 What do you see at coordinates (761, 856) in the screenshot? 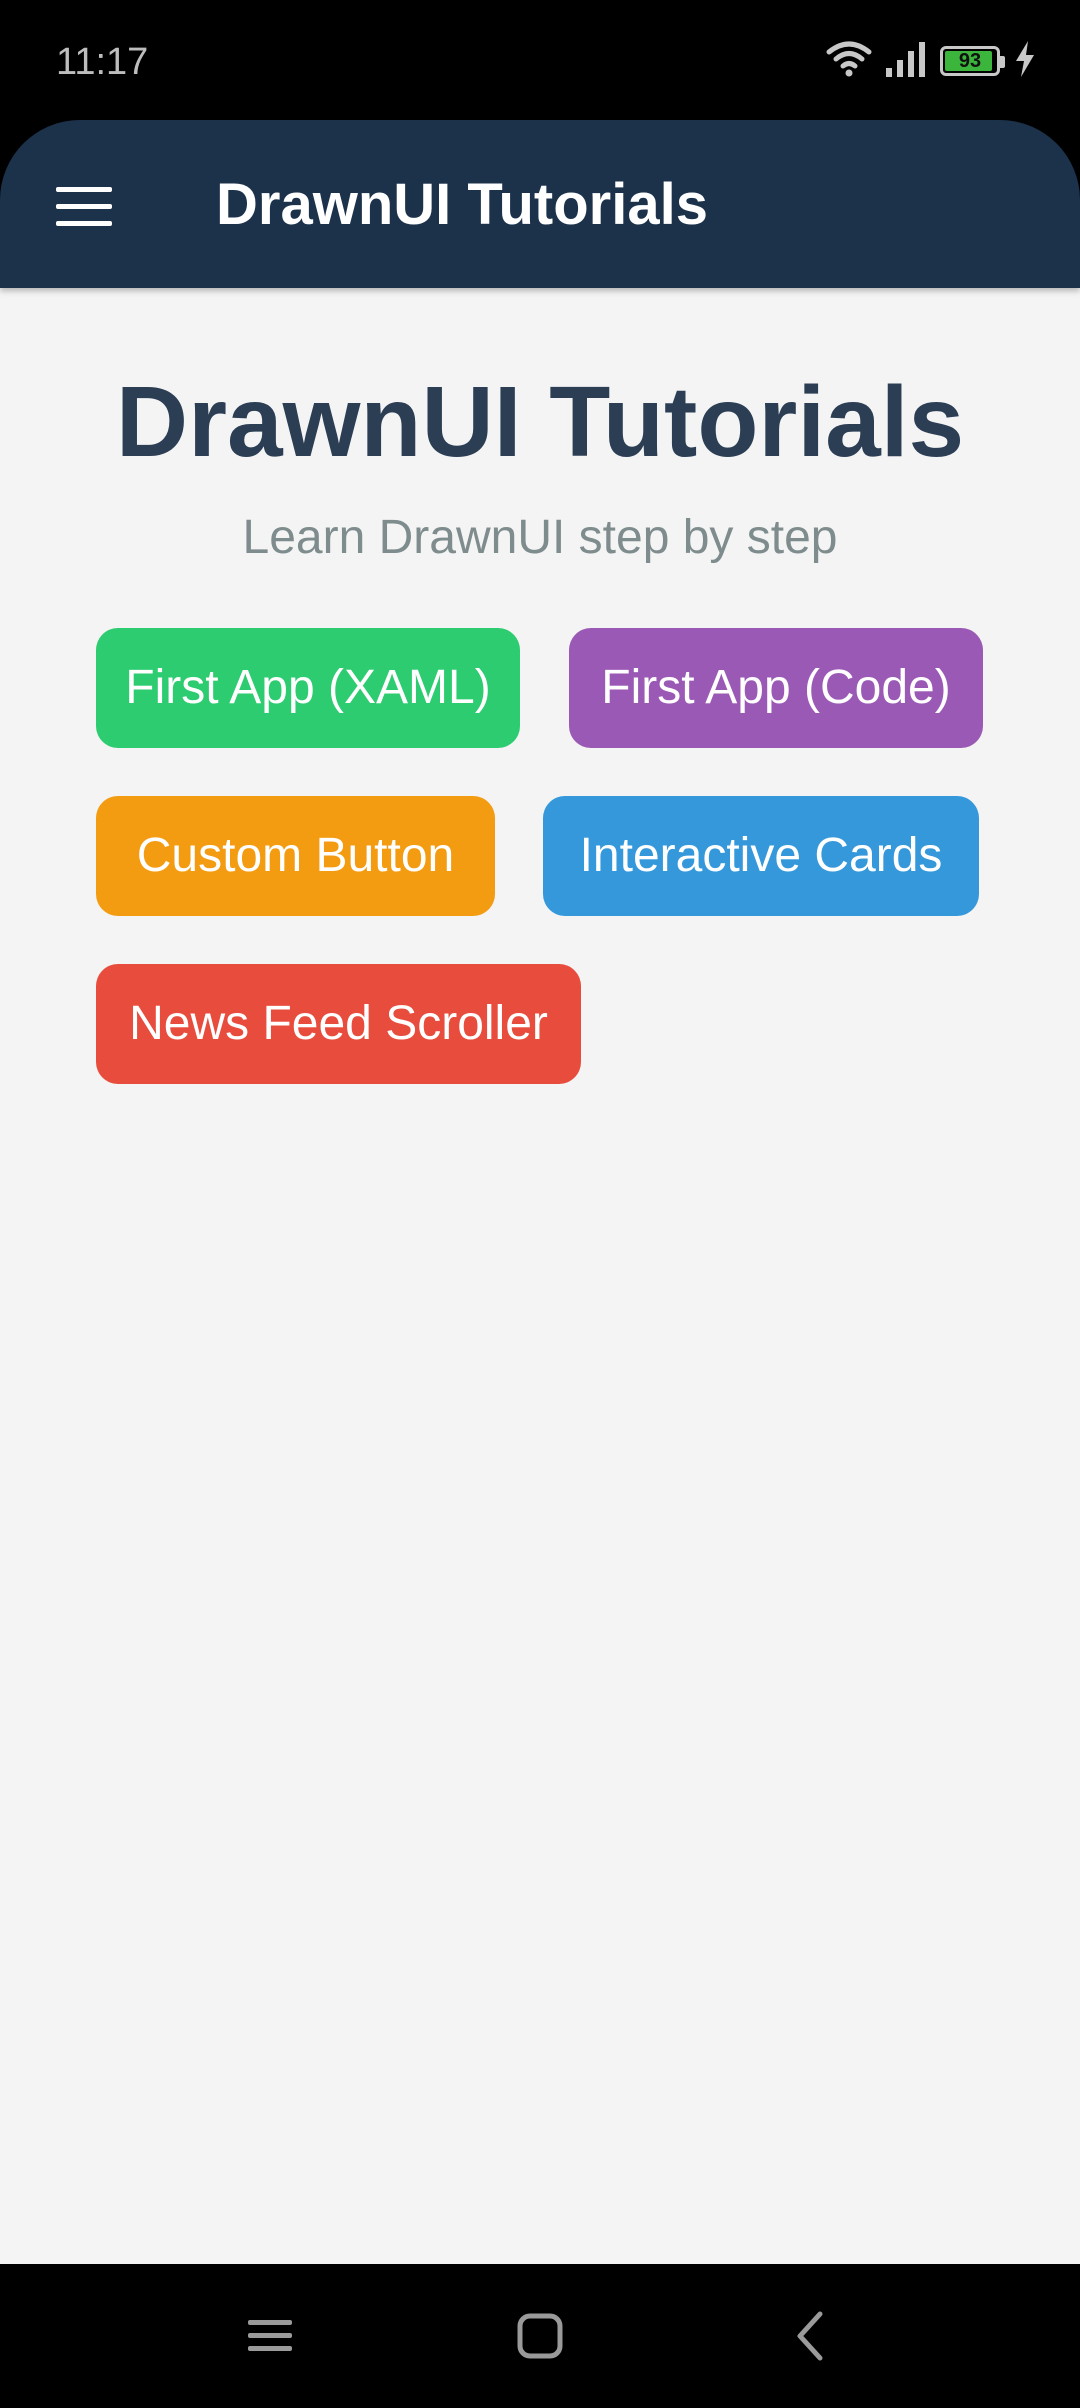
I see `interactive-cards-button: Interactive Cards` at bounding box center [761, 856].